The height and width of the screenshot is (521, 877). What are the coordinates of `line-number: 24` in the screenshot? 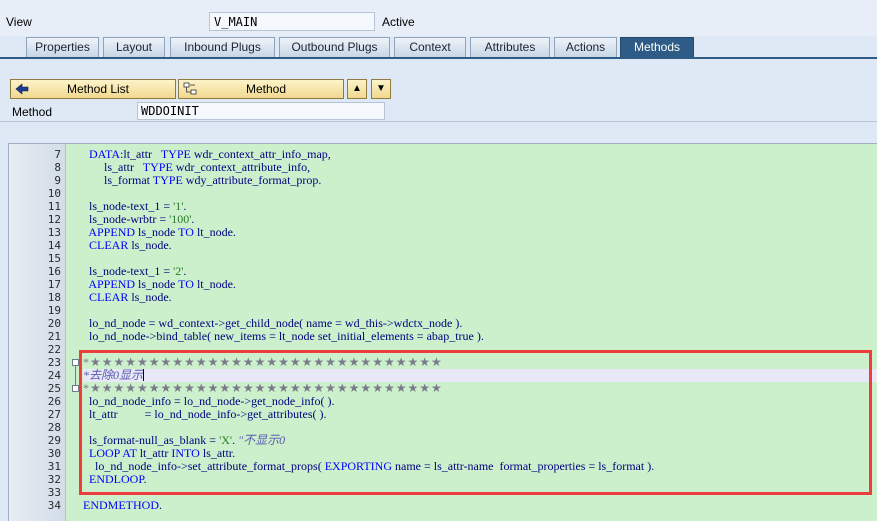 It's located at (54, 375).